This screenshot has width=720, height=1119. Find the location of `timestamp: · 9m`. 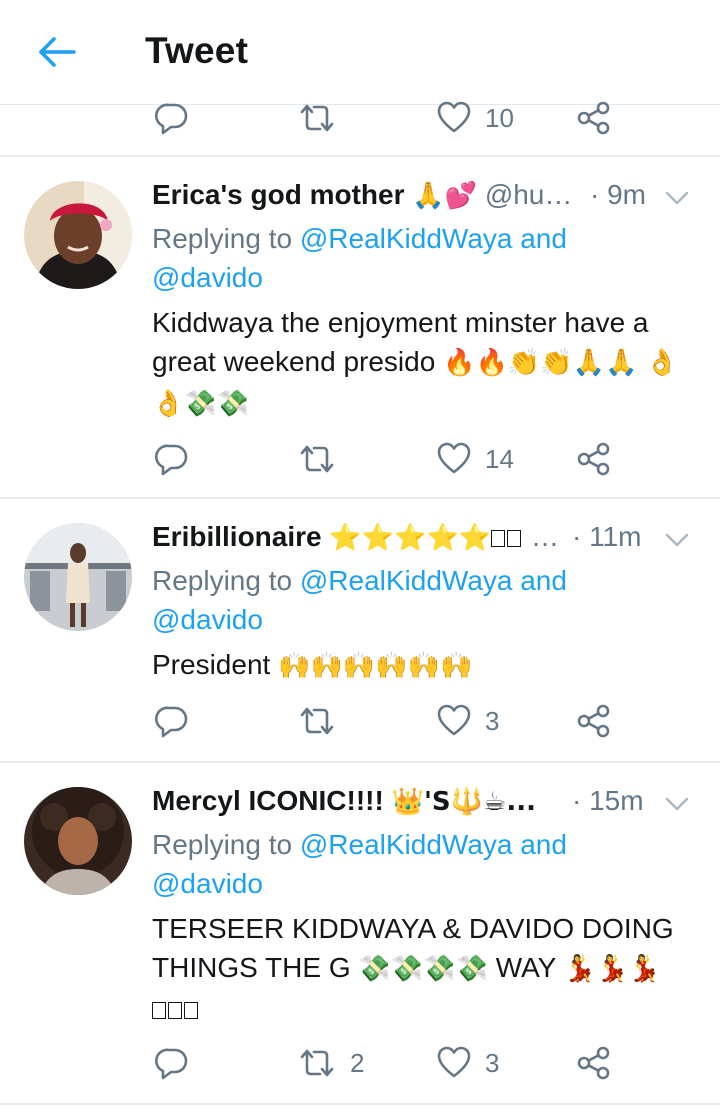

timestamp: · 9m is located at coordinates (618, 194).